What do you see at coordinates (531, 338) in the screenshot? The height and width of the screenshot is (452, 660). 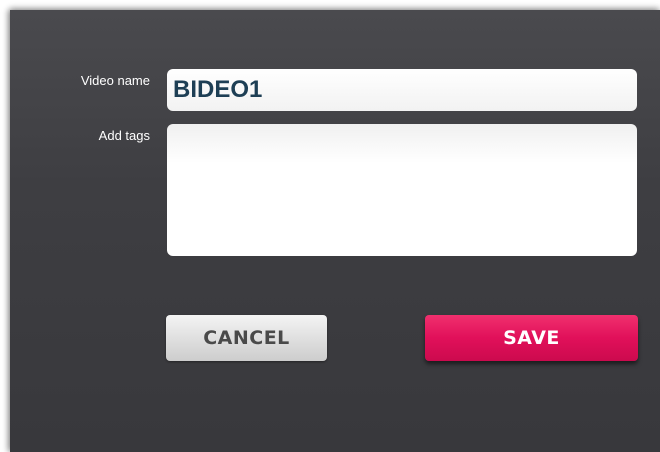 I see `save-button: SAVE` at bounding box center [531, 338].